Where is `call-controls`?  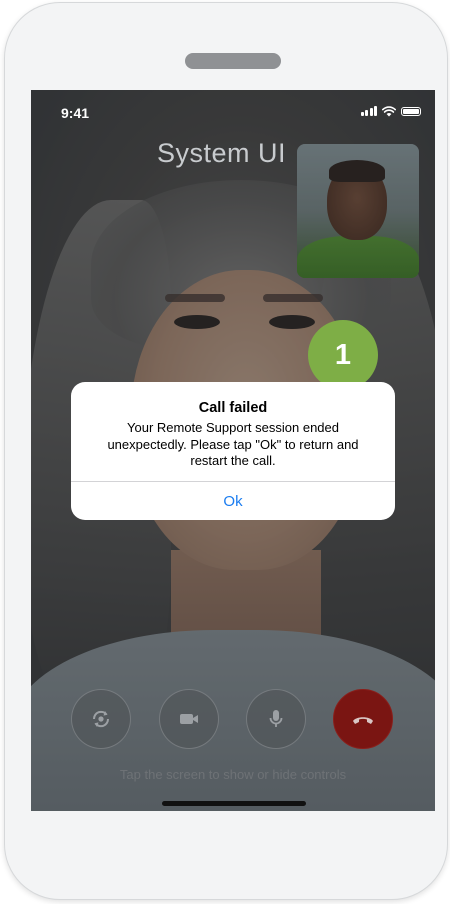 call-controls is located at coordinates (233, 720).